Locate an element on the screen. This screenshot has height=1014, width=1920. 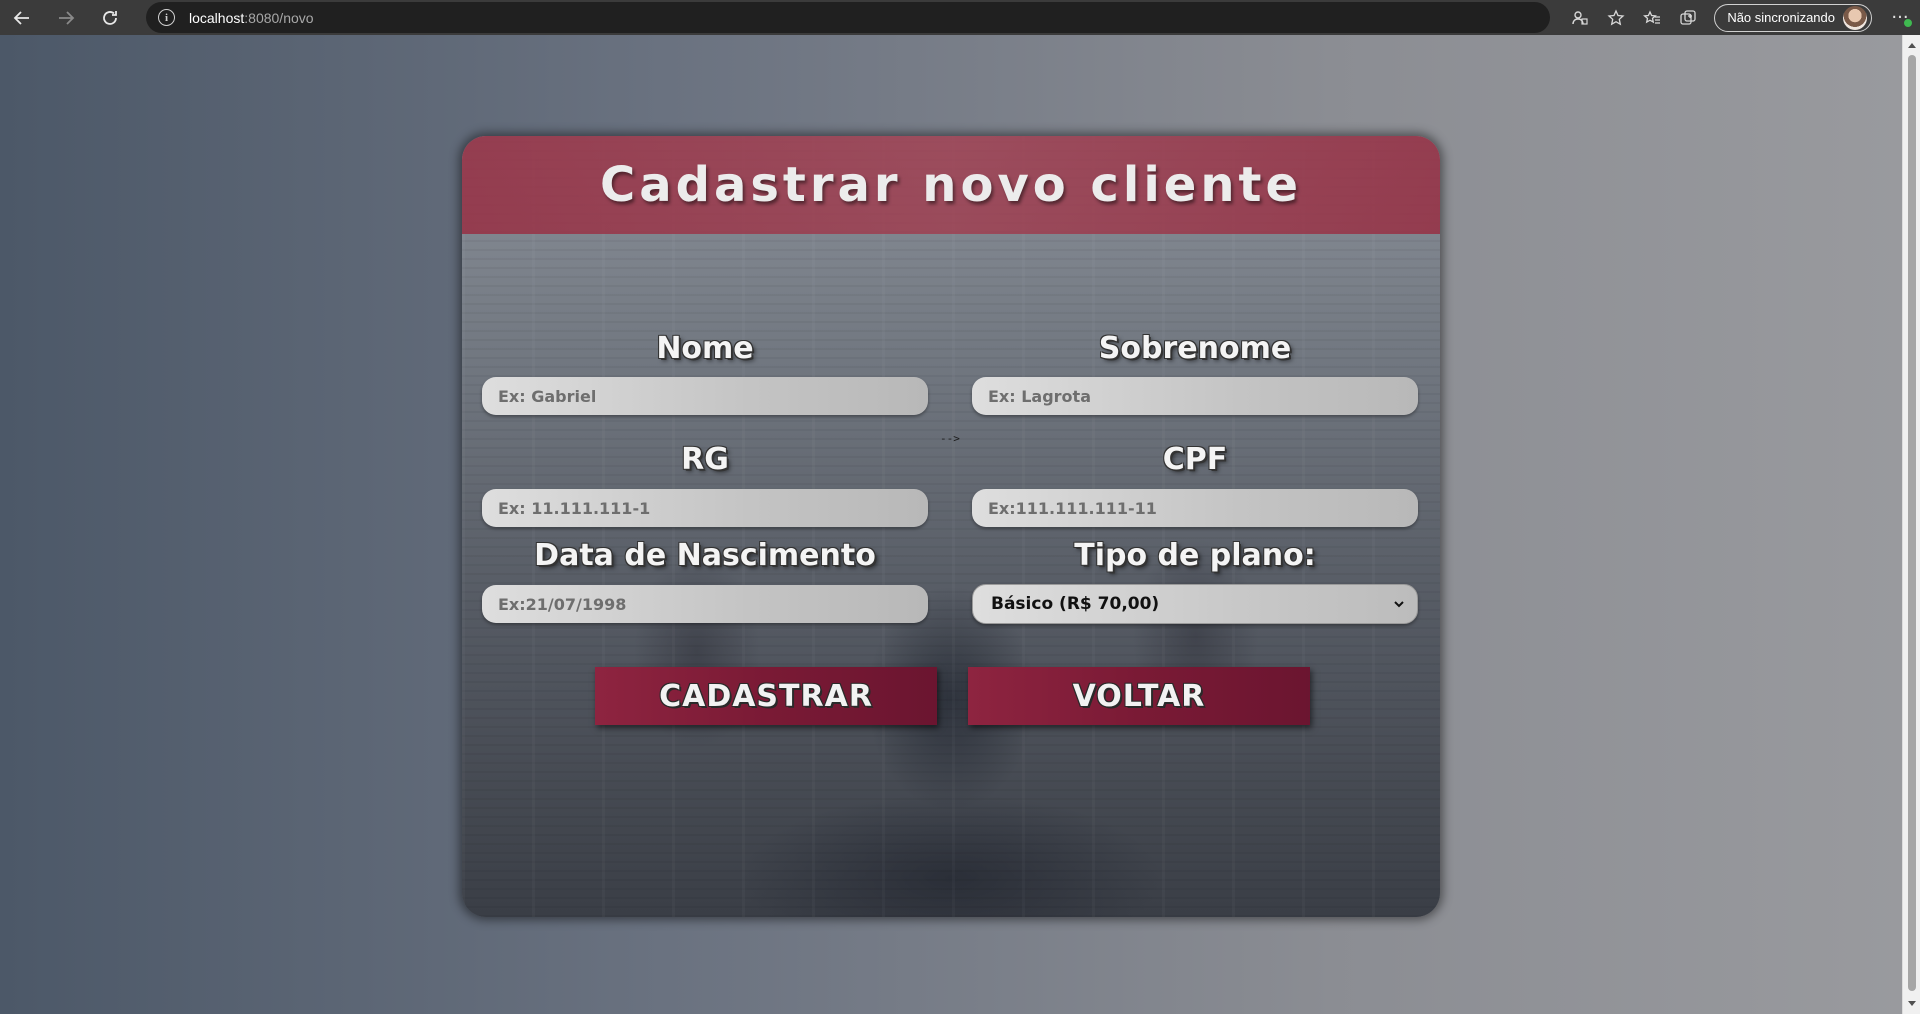
scrollbar-thumb is located at coordinates (1912, 523).